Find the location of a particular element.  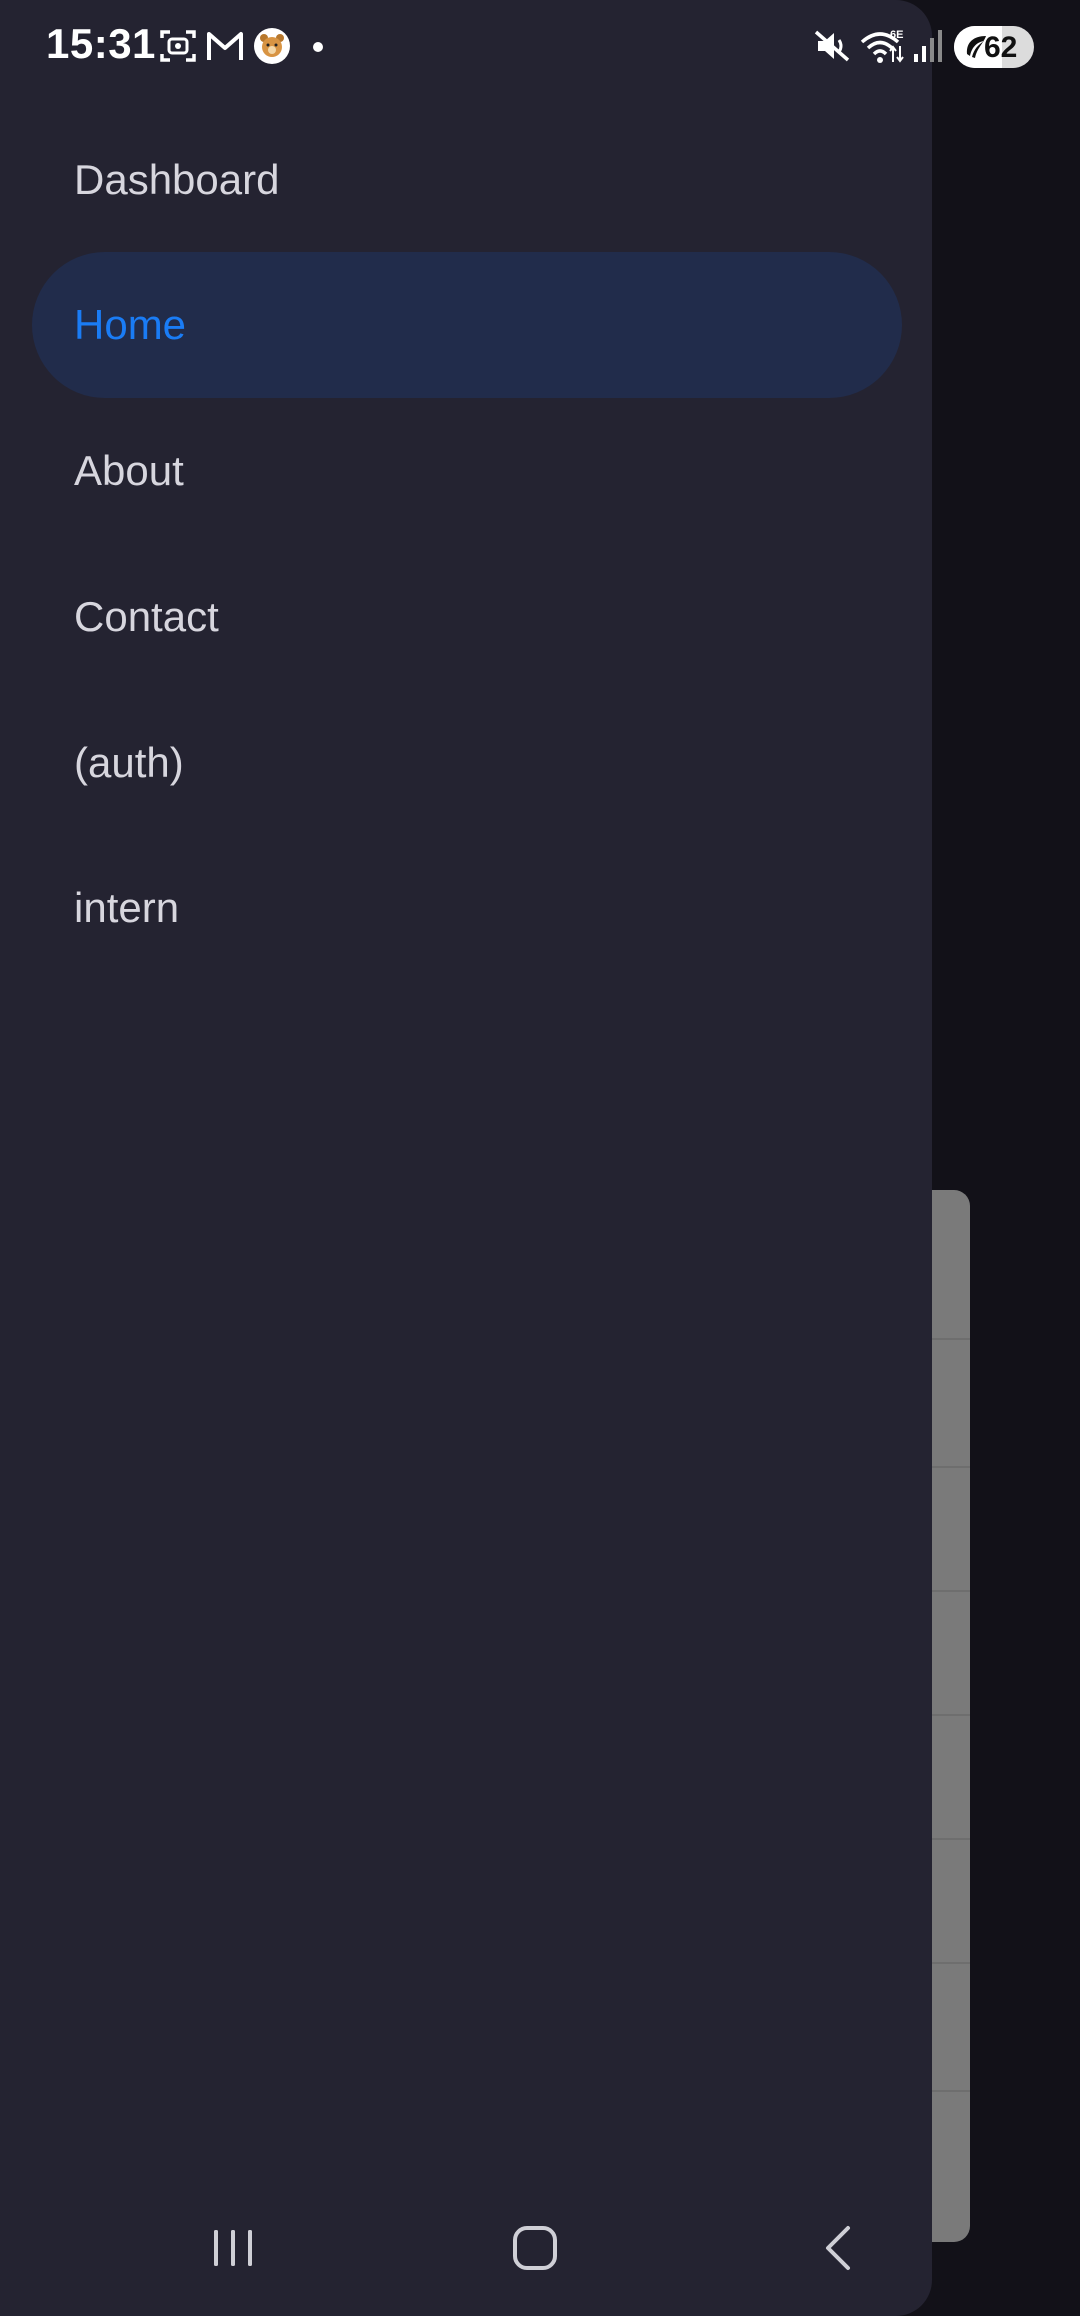

back-button is located at coordinates (838, 2248).